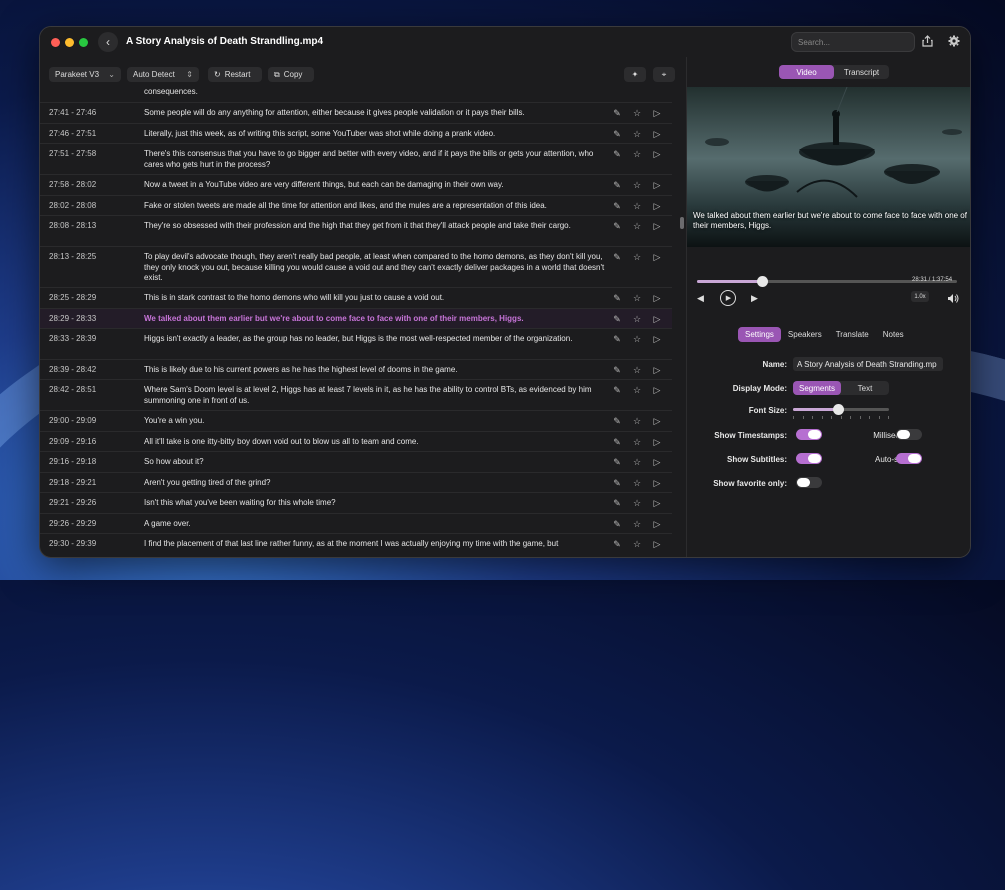  Describe the element at coordinates (700, 298) in the screenshot. I see `skip-back-icon: ◀︎` at that location.